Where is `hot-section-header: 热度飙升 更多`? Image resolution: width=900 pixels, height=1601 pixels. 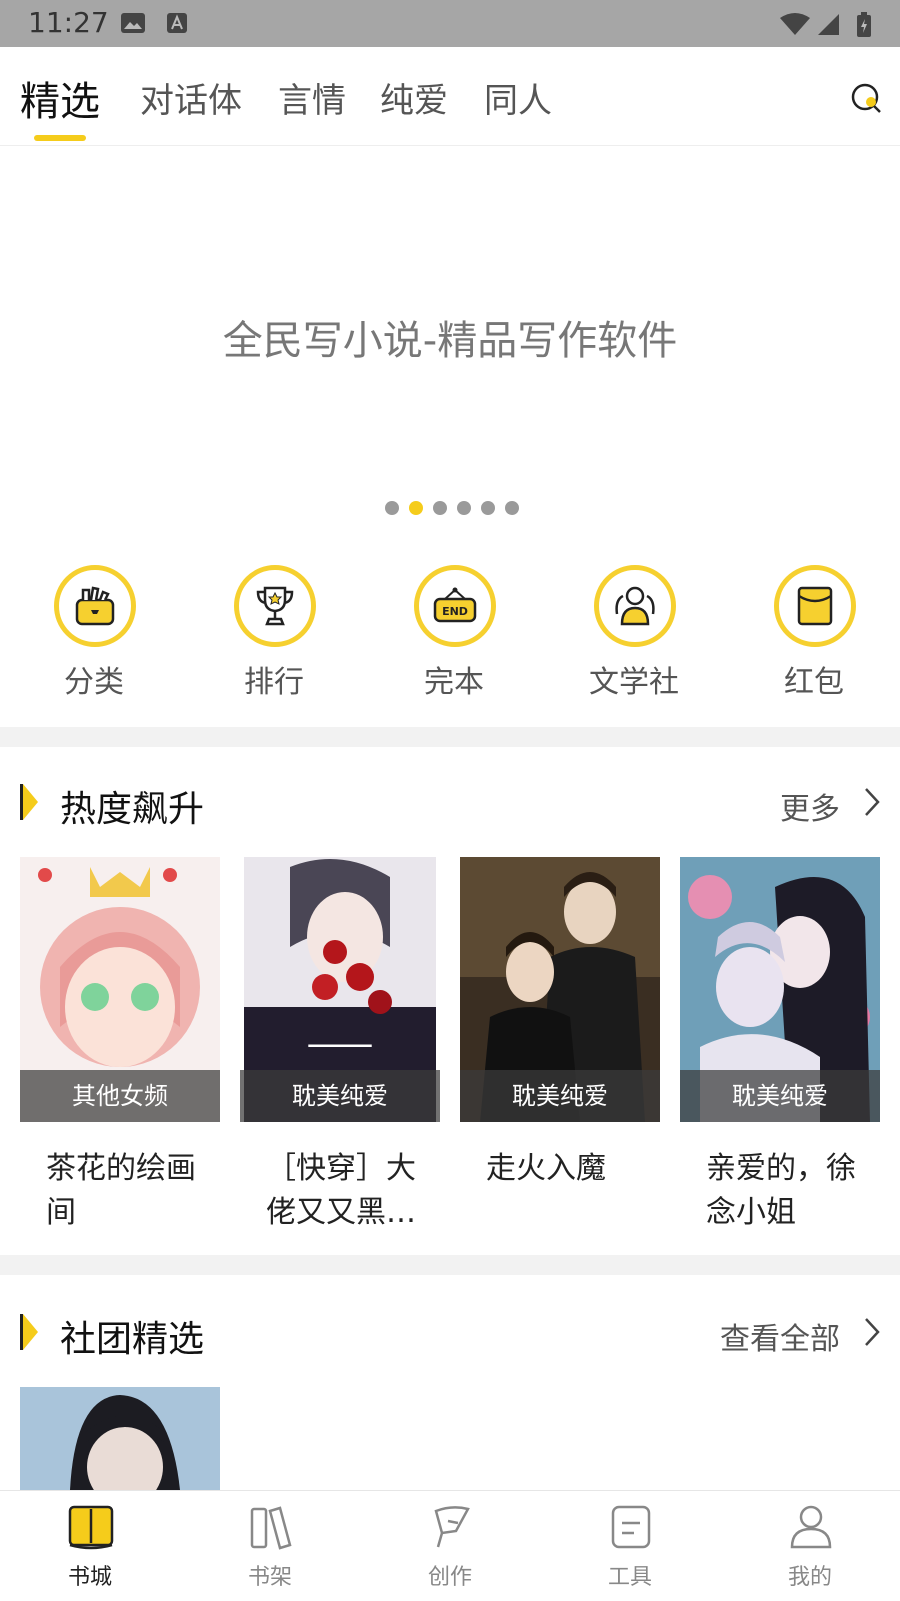 hot-section-header: 热度飙升 更多 is located at coordinates (450, 802).